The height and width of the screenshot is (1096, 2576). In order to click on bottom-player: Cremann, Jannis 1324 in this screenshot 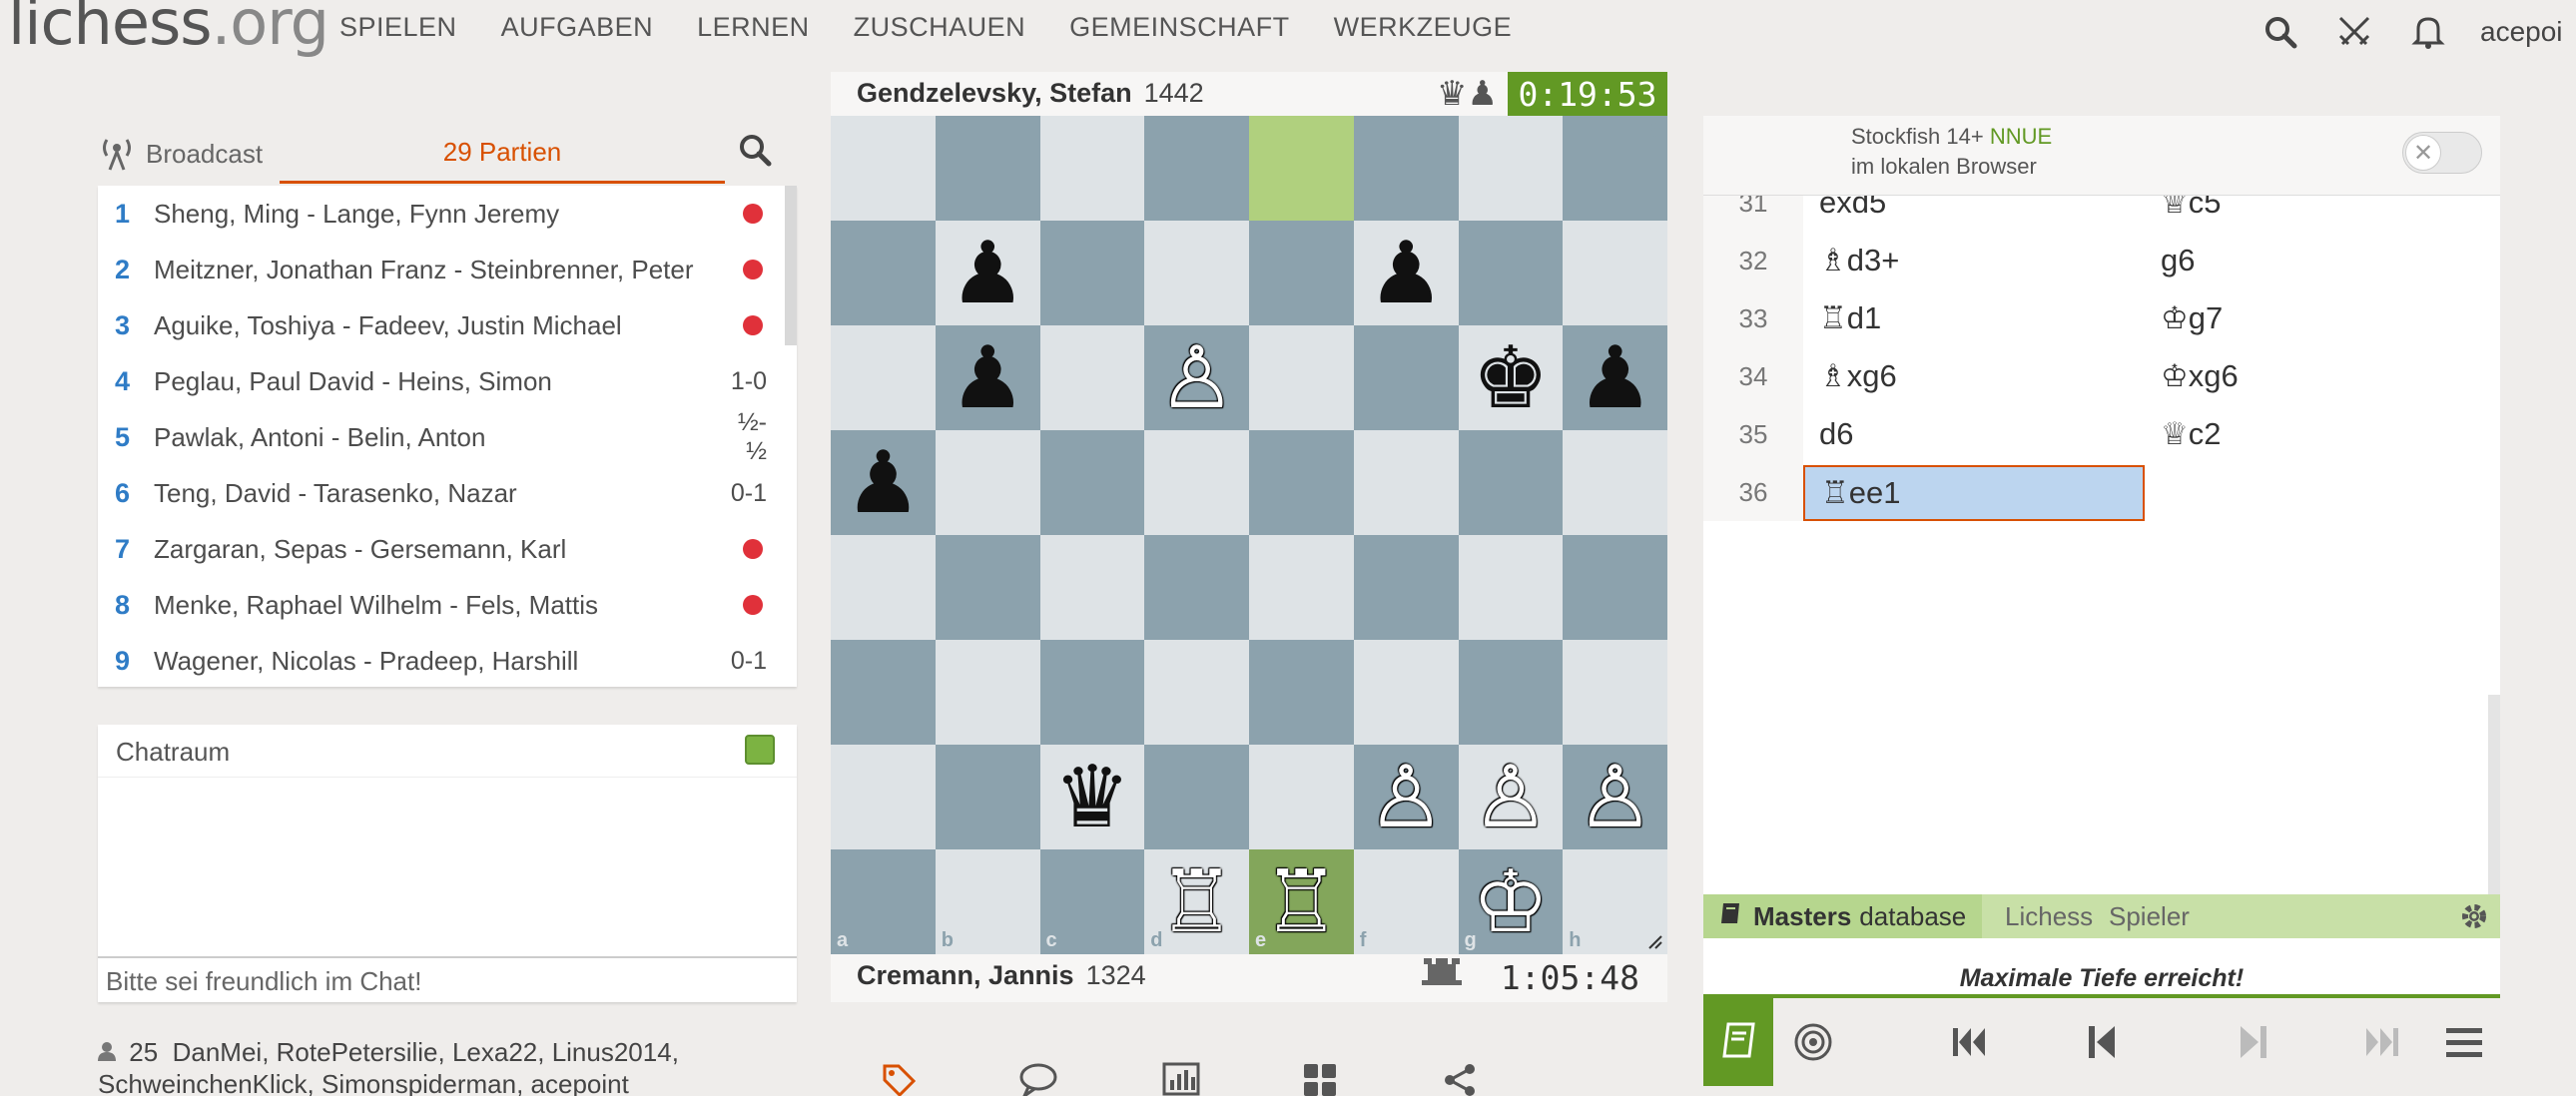, I will do `click(1001, 975)`.